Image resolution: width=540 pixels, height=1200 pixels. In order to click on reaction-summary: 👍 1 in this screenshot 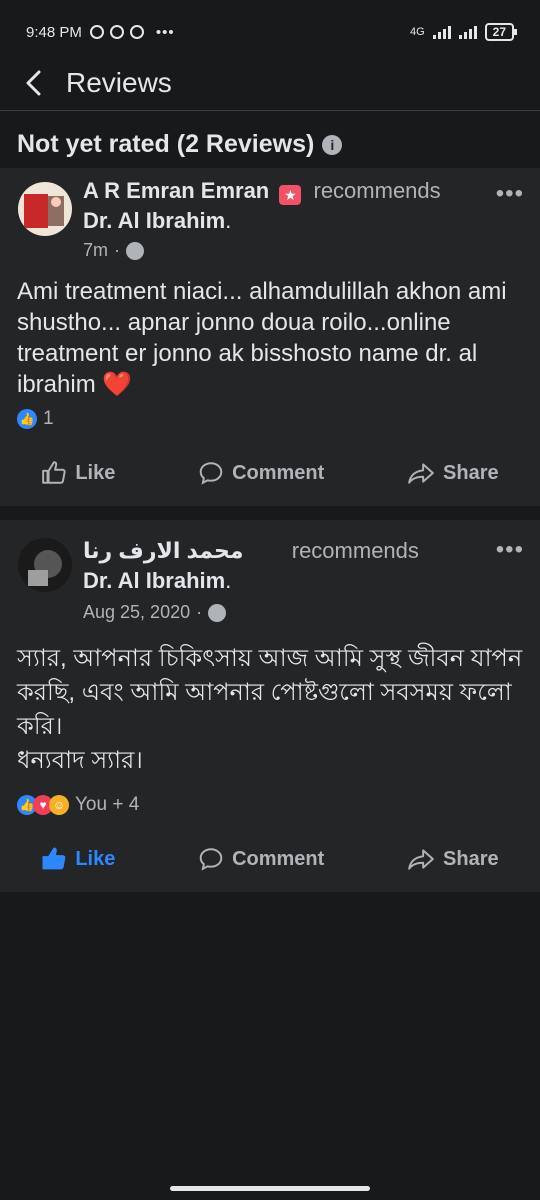, I will do `click(35, 419)`.